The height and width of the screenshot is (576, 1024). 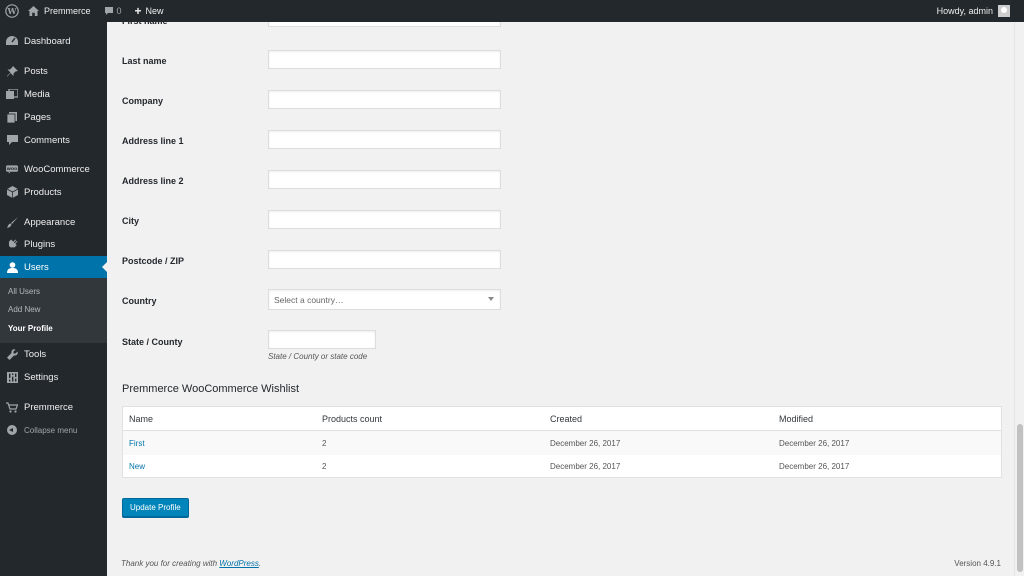 What do you see at coordinates (154, 11) in the screenshot?
I see `new-label: New` at bounding box center [154, 11].